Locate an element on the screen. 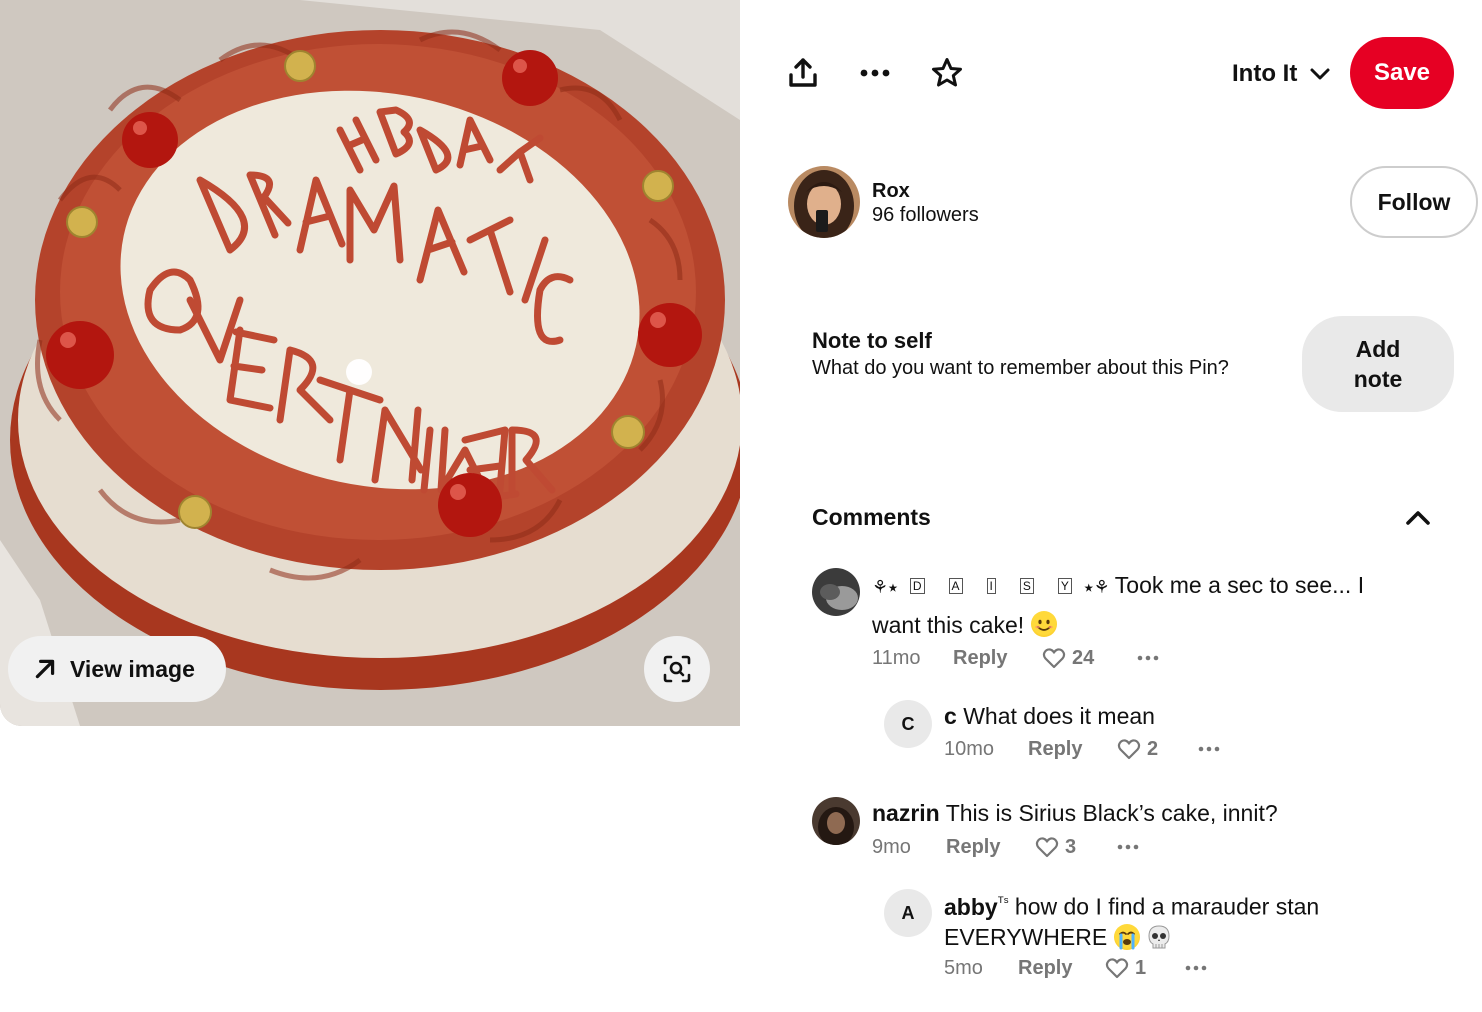  like-count: 1 is located at coordinates (1141, 967).